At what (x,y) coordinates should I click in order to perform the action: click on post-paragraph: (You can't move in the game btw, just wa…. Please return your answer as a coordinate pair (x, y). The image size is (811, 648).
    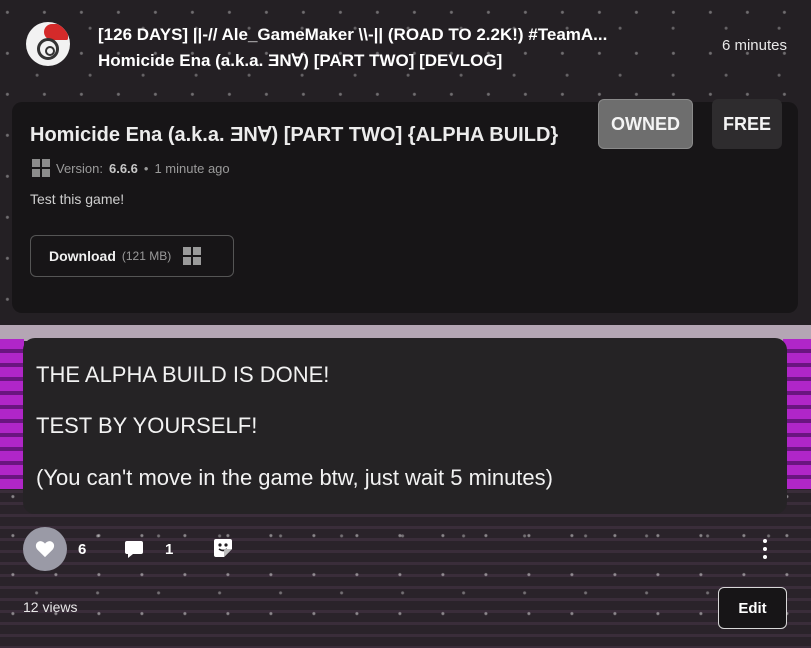
    Looking at the image, I should click on (294, 477).